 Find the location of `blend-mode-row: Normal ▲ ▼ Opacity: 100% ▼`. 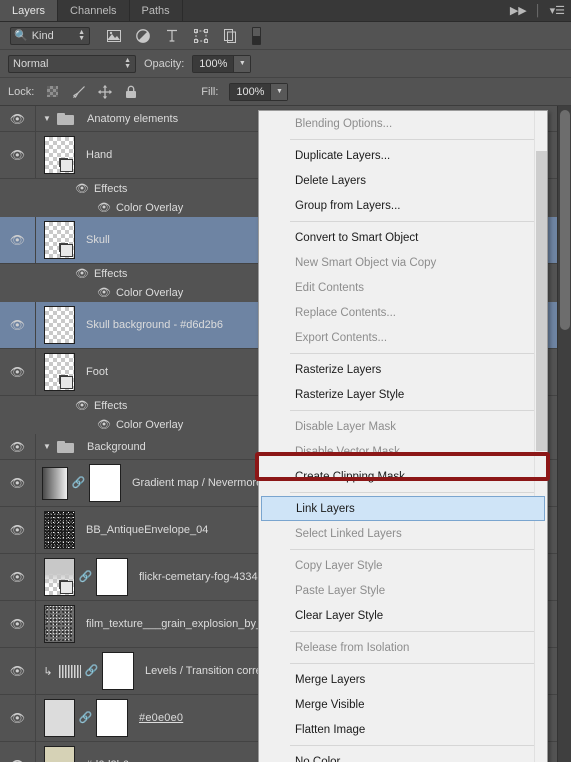

blend-mode-row: Normal ▲ ▼ Opacity: 100% ▼ is located at coordinates (285, 64).